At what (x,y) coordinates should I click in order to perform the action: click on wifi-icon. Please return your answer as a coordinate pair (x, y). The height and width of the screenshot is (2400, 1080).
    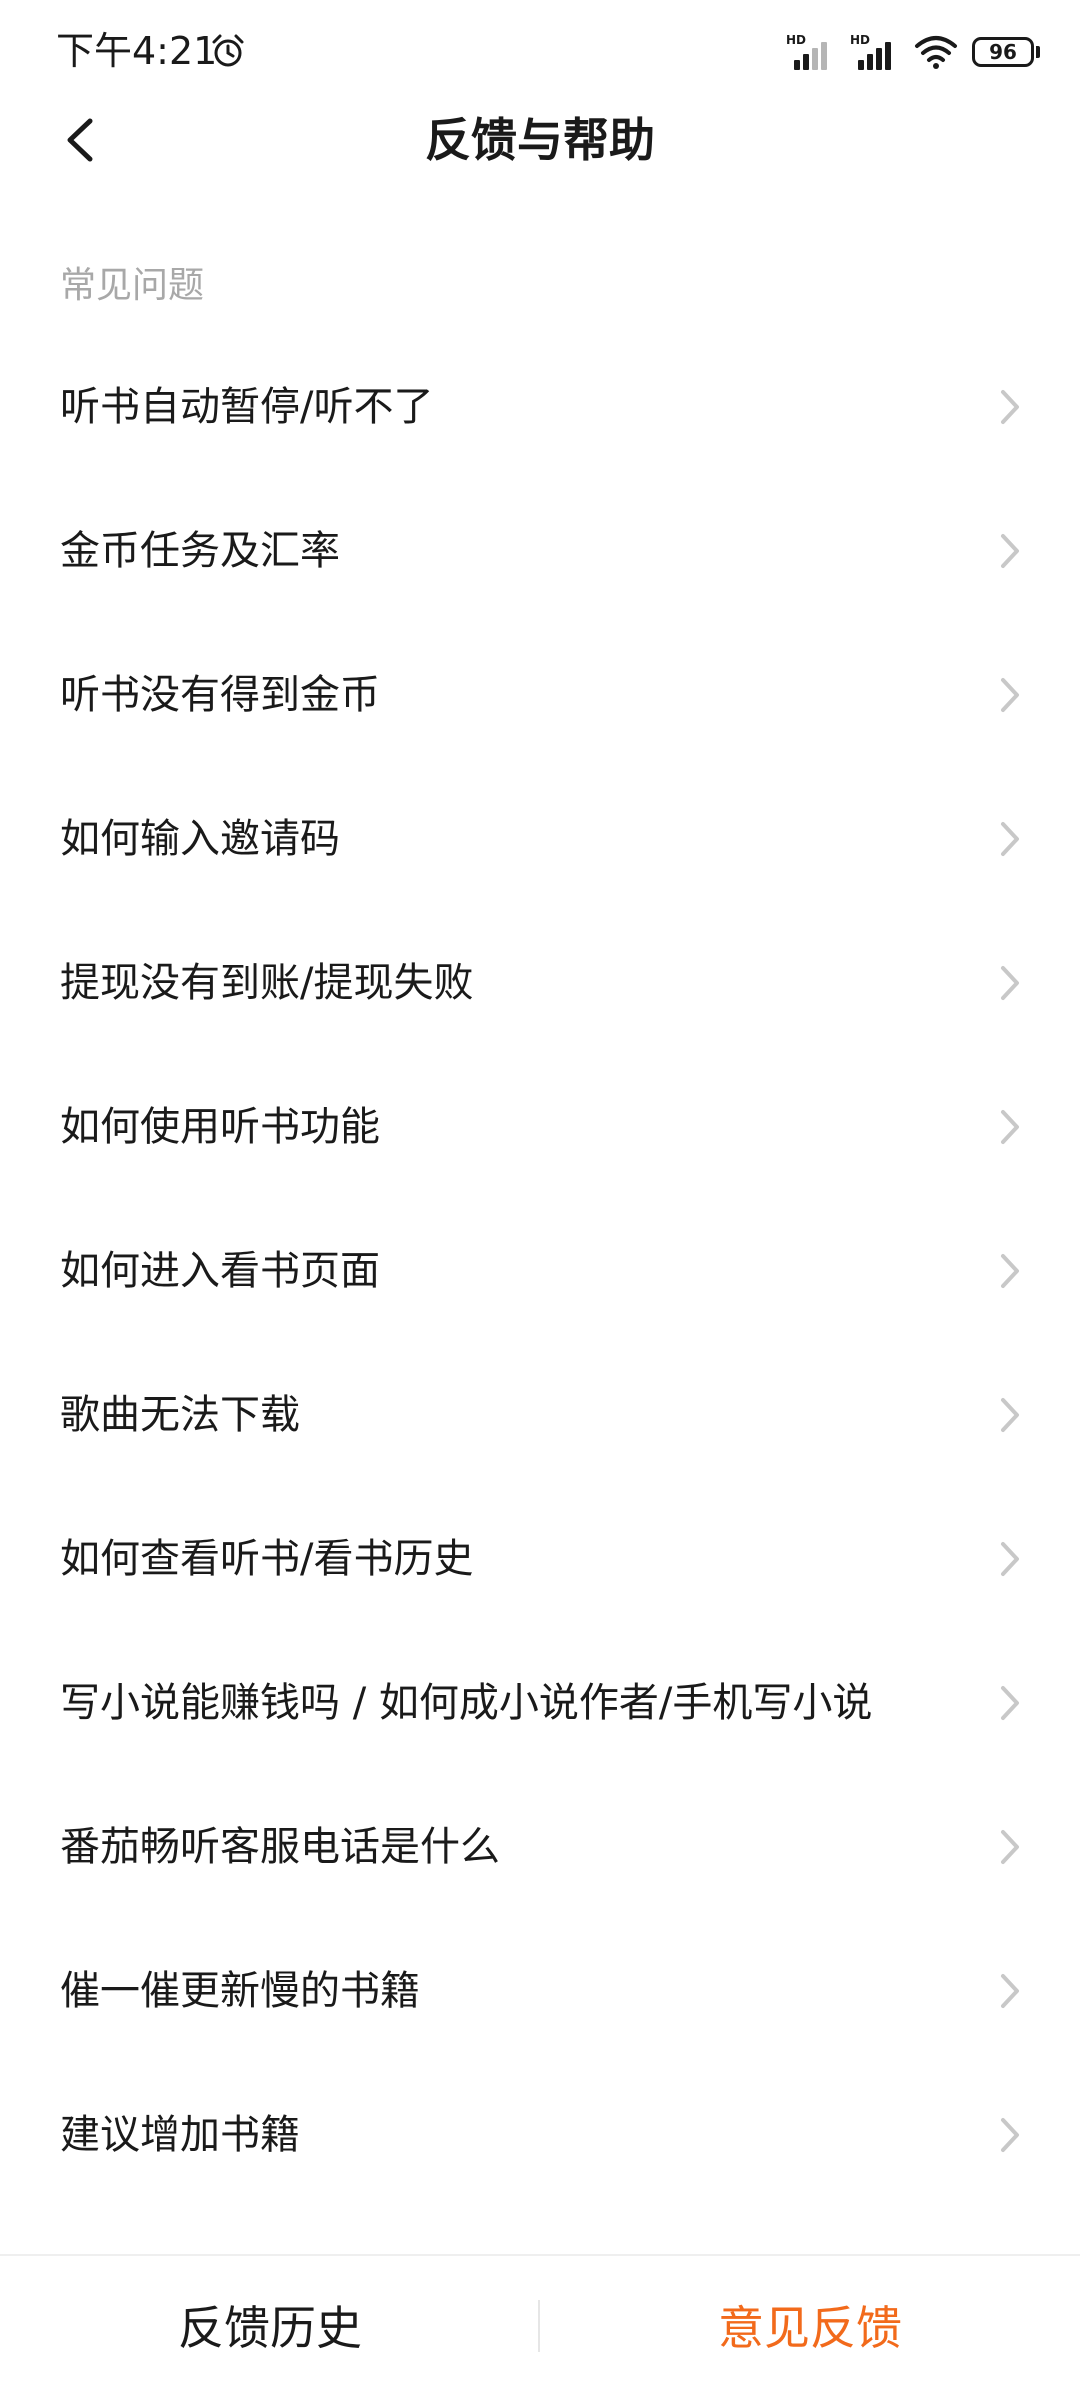
    Looking at the image, I should click on (936, 52).